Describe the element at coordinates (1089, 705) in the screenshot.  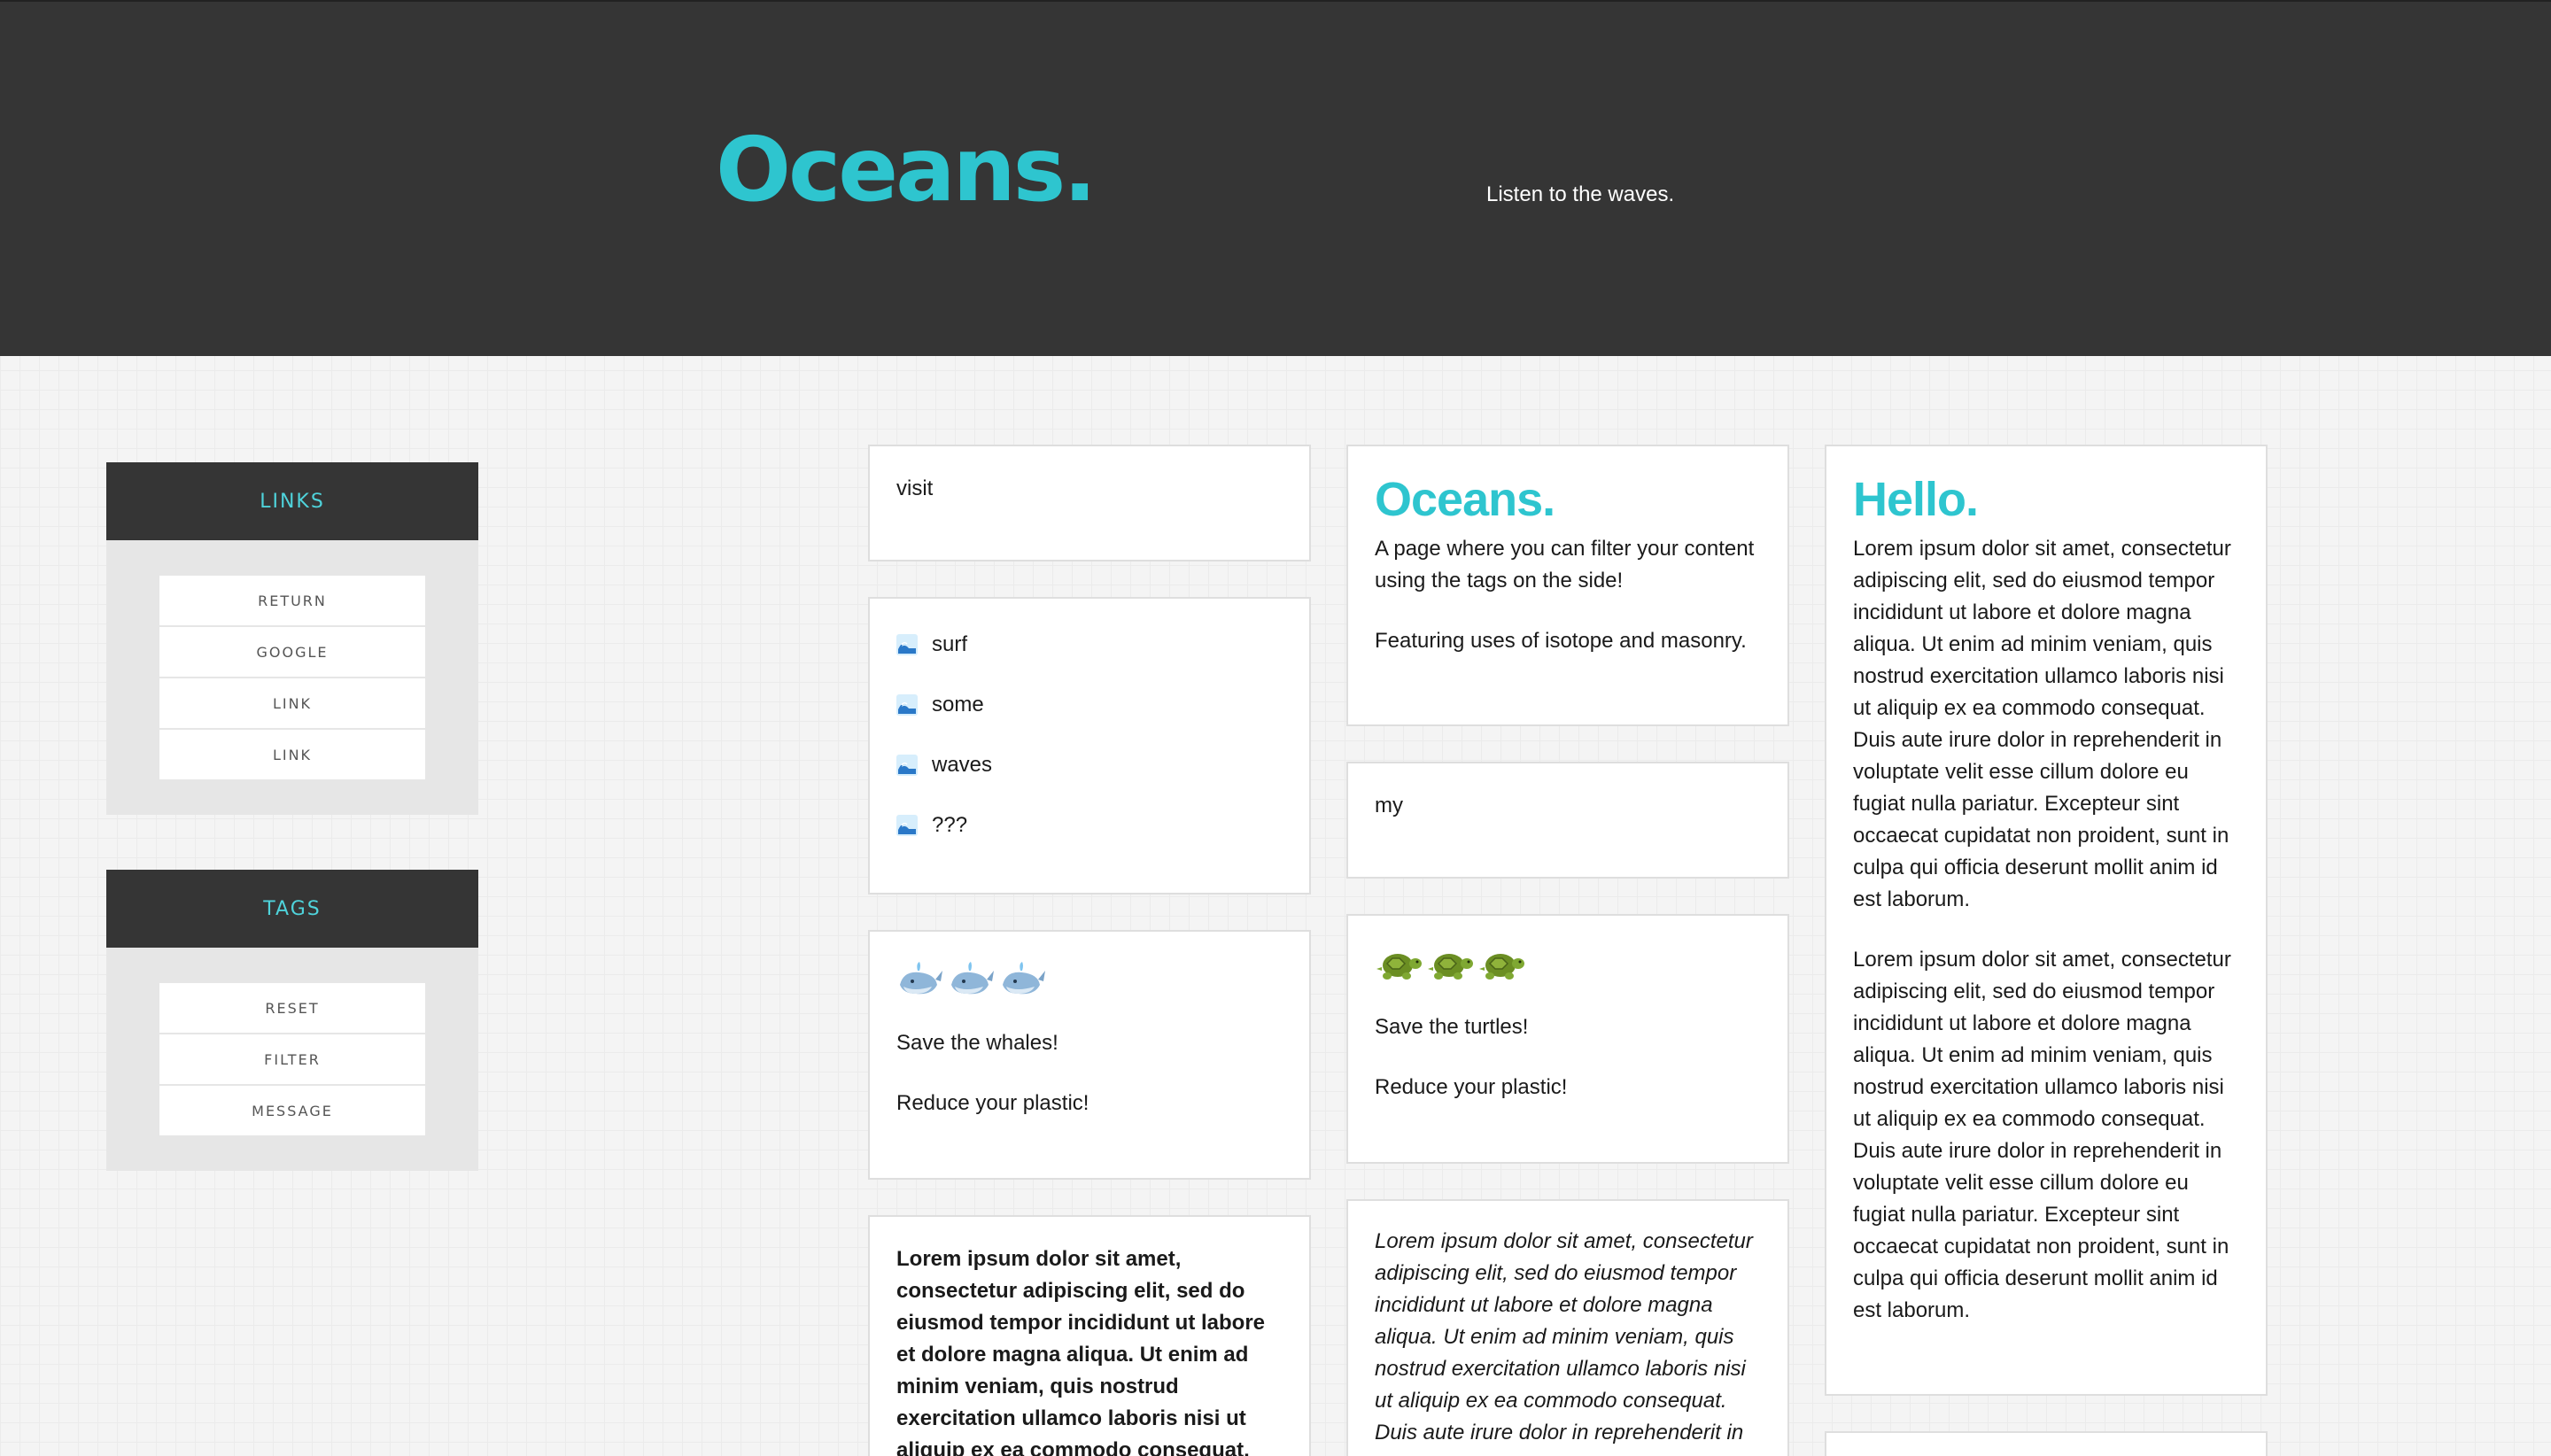
I see `list-item: some` at that location.